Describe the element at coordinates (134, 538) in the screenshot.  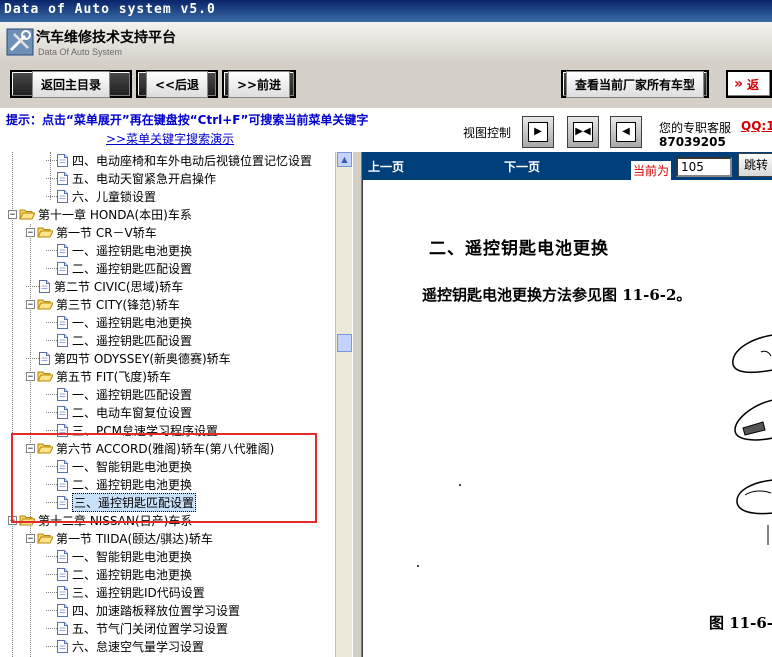
I see `tree-item-label: 第一节 TIIDA(颐达/骐达)轿车` at that location.